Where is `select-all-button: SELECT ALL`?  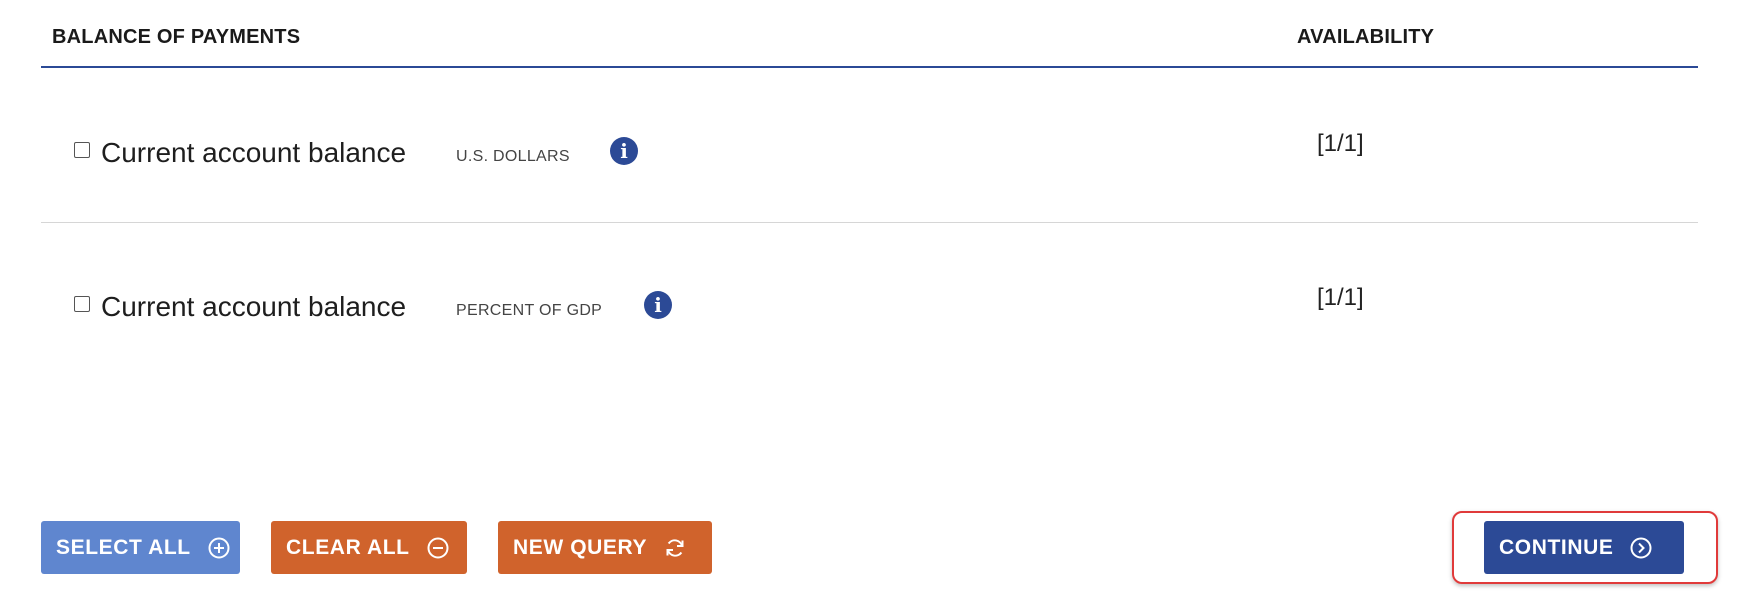
select-all-button: SELECT ALL is located at coordinates (140, 547).